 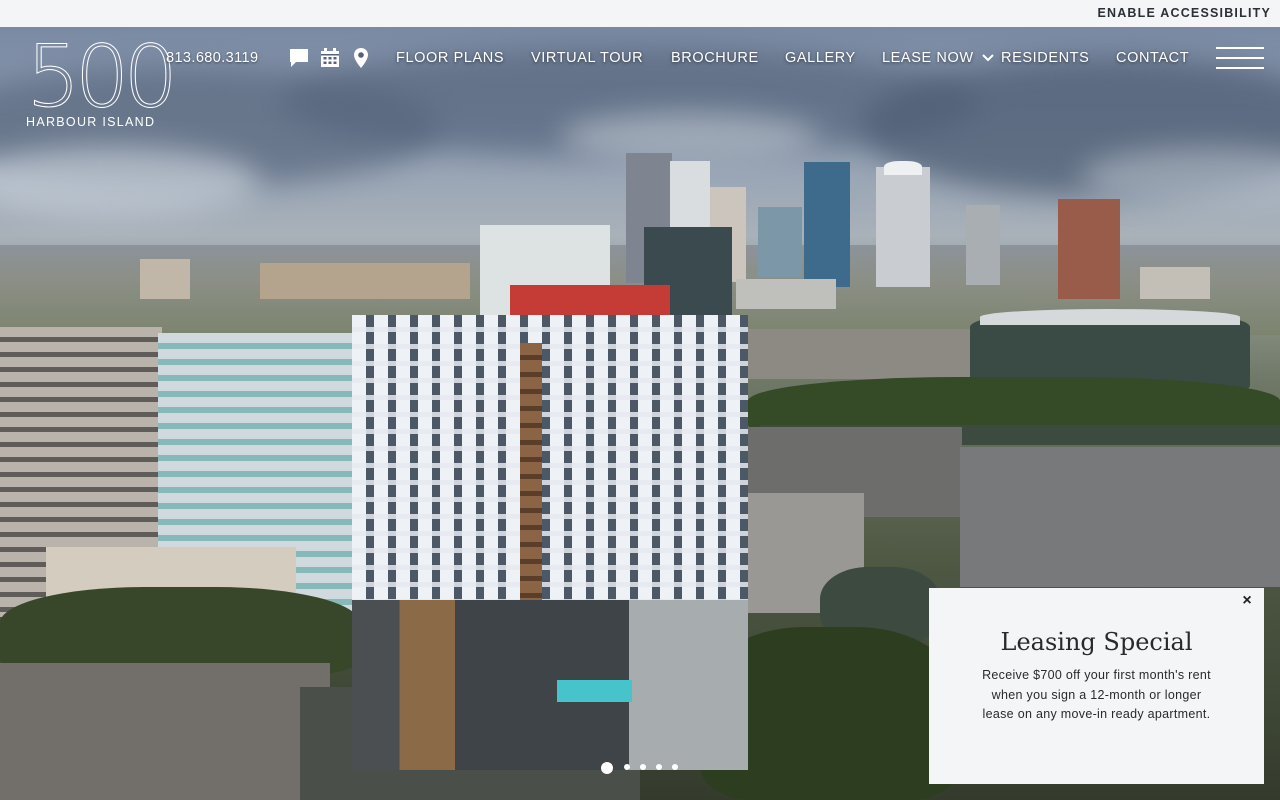 What do you see at coordinates (450, 60) in the screenshot?
I see `nav-floor-plans: FLOOR PLANS` at bounding box center [450, 60].